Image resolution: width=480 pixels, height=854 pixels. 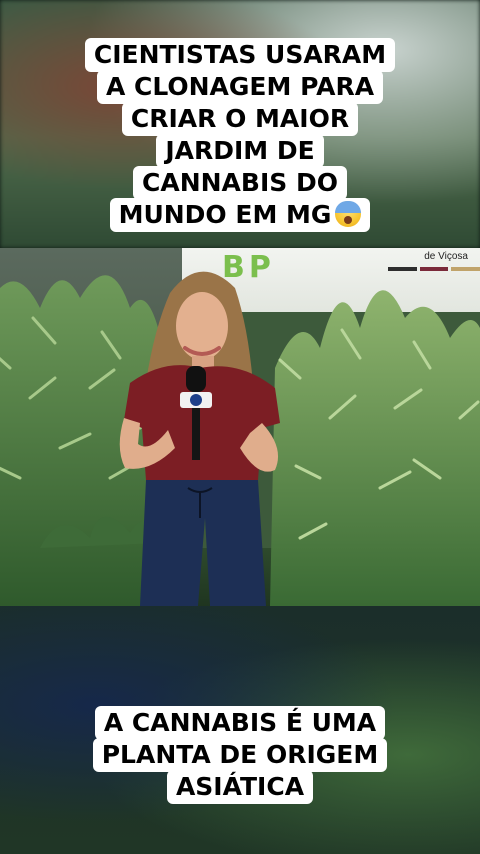 I want to click on caption-line: CANNABIS DO, so click(x=240, y=183).